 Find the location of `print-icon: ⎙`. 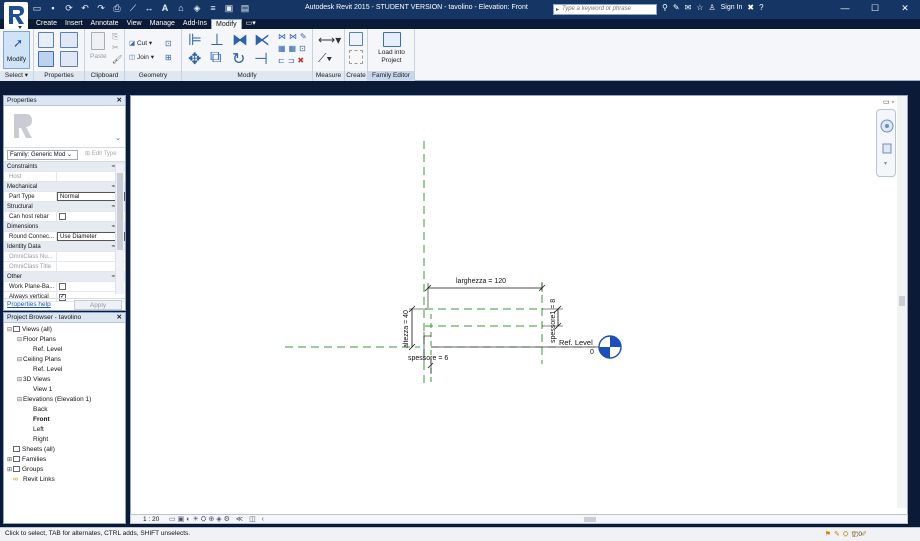

print-icon: ⎙ is located at coordinates (117, 8).